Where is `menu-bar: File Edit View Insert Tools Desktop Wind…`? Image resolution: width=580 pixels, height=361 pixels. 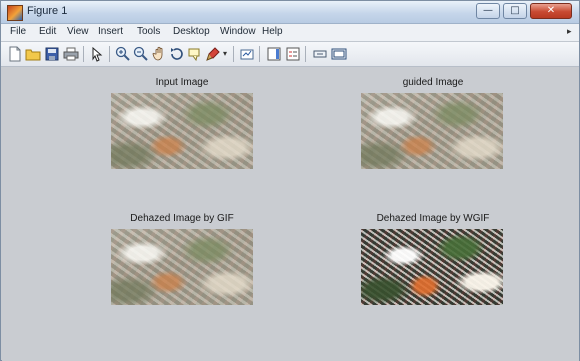 menu-bar: File Edit View Insert Tools Desktop Wind… is located at coordinates (290, 33).